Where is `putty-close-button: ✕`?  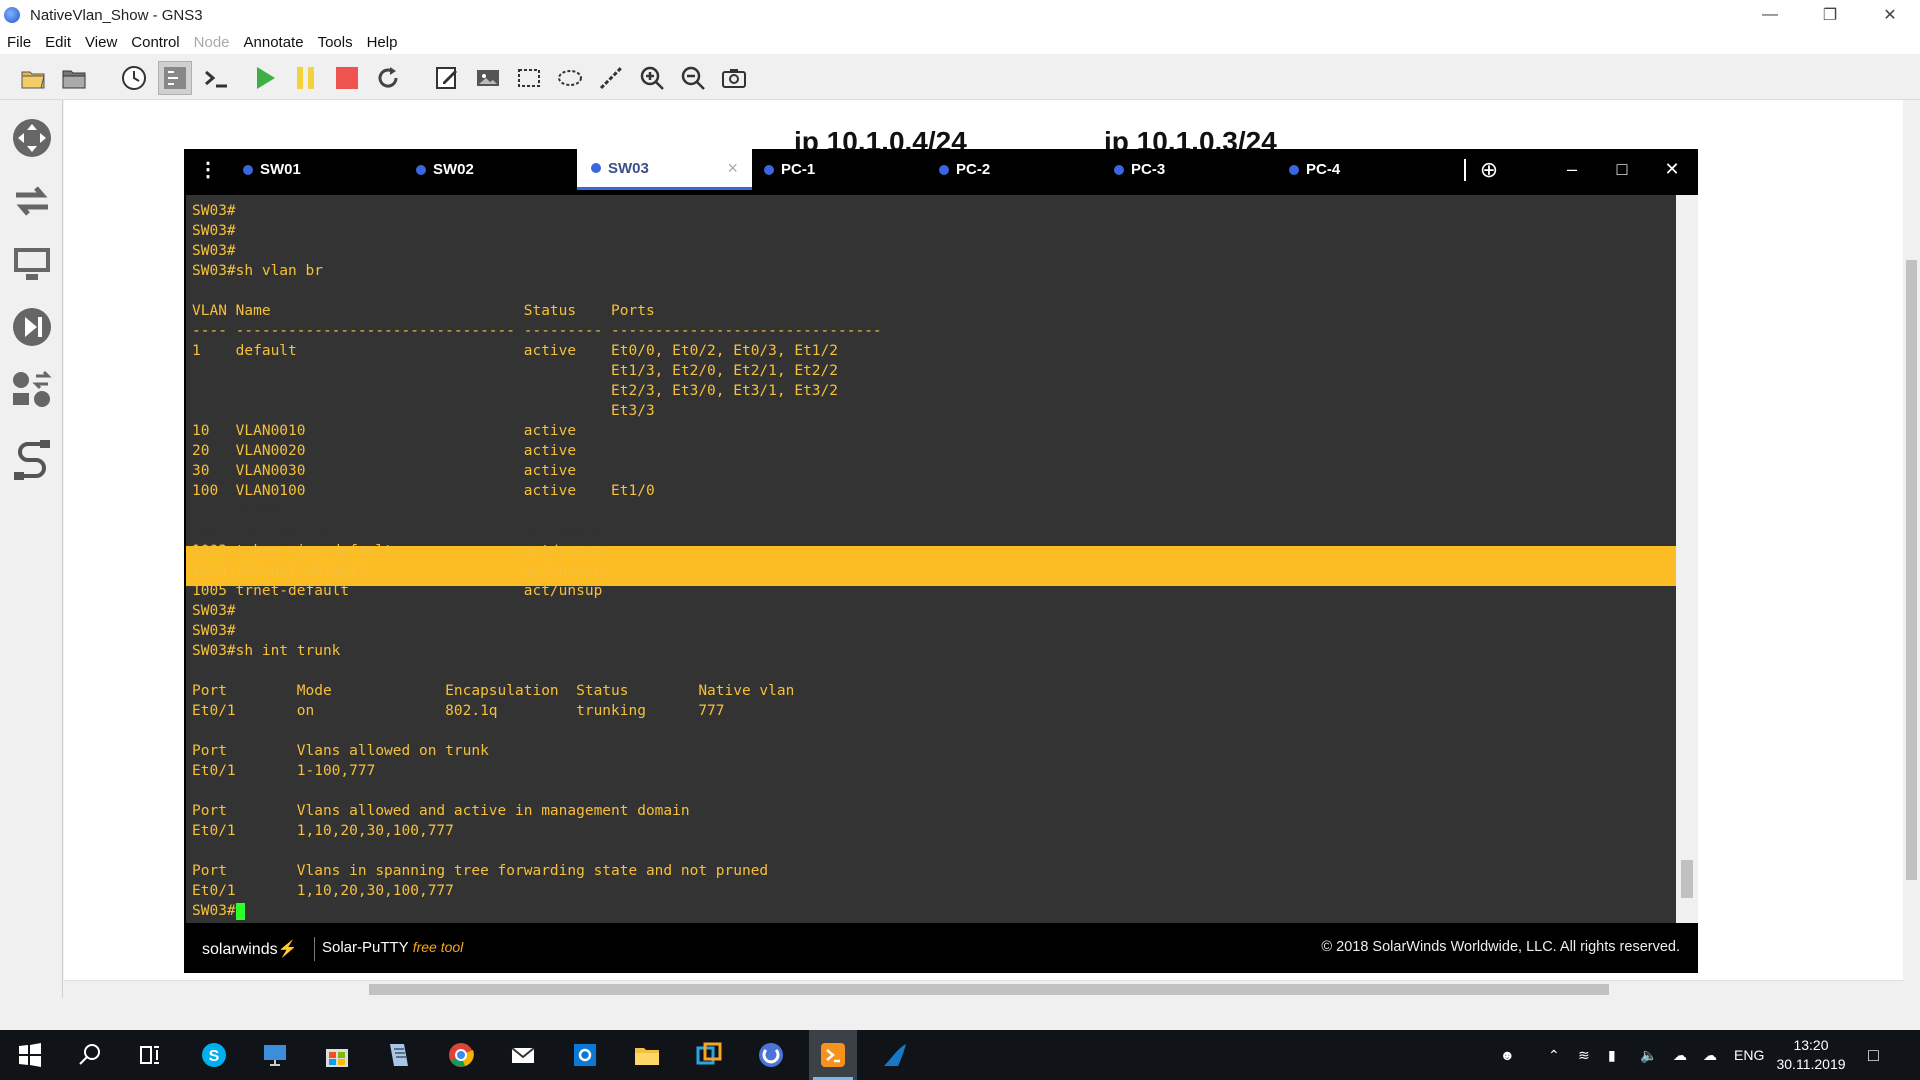
putty-close-button: ✕ is located at coordinates (1672, 169).